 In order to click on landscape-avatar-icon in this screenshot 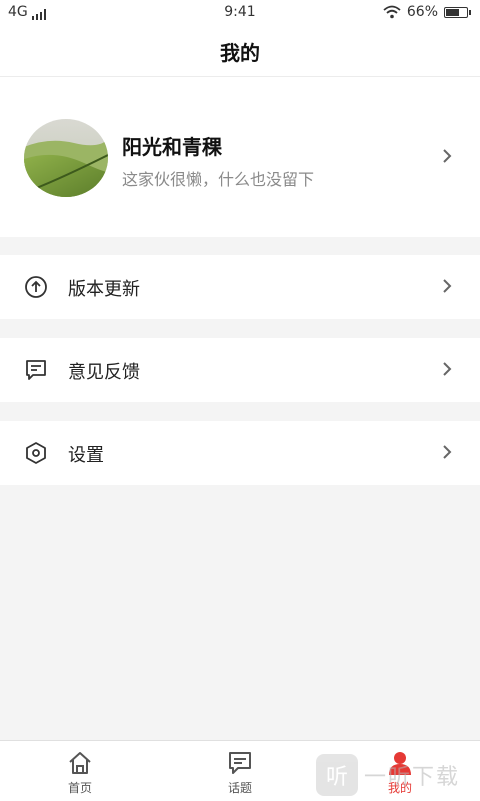, I will do `click(66, 158)`.